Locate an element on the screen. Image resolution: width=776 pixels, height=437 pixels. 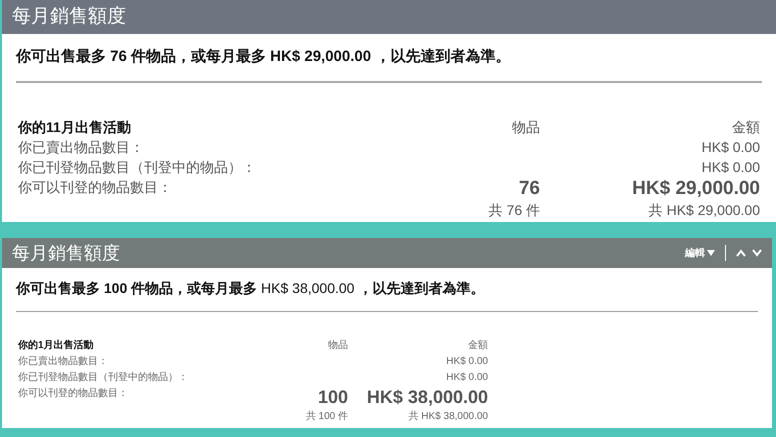
item-count: 共 100 件 is located at coordinates (327, 416).